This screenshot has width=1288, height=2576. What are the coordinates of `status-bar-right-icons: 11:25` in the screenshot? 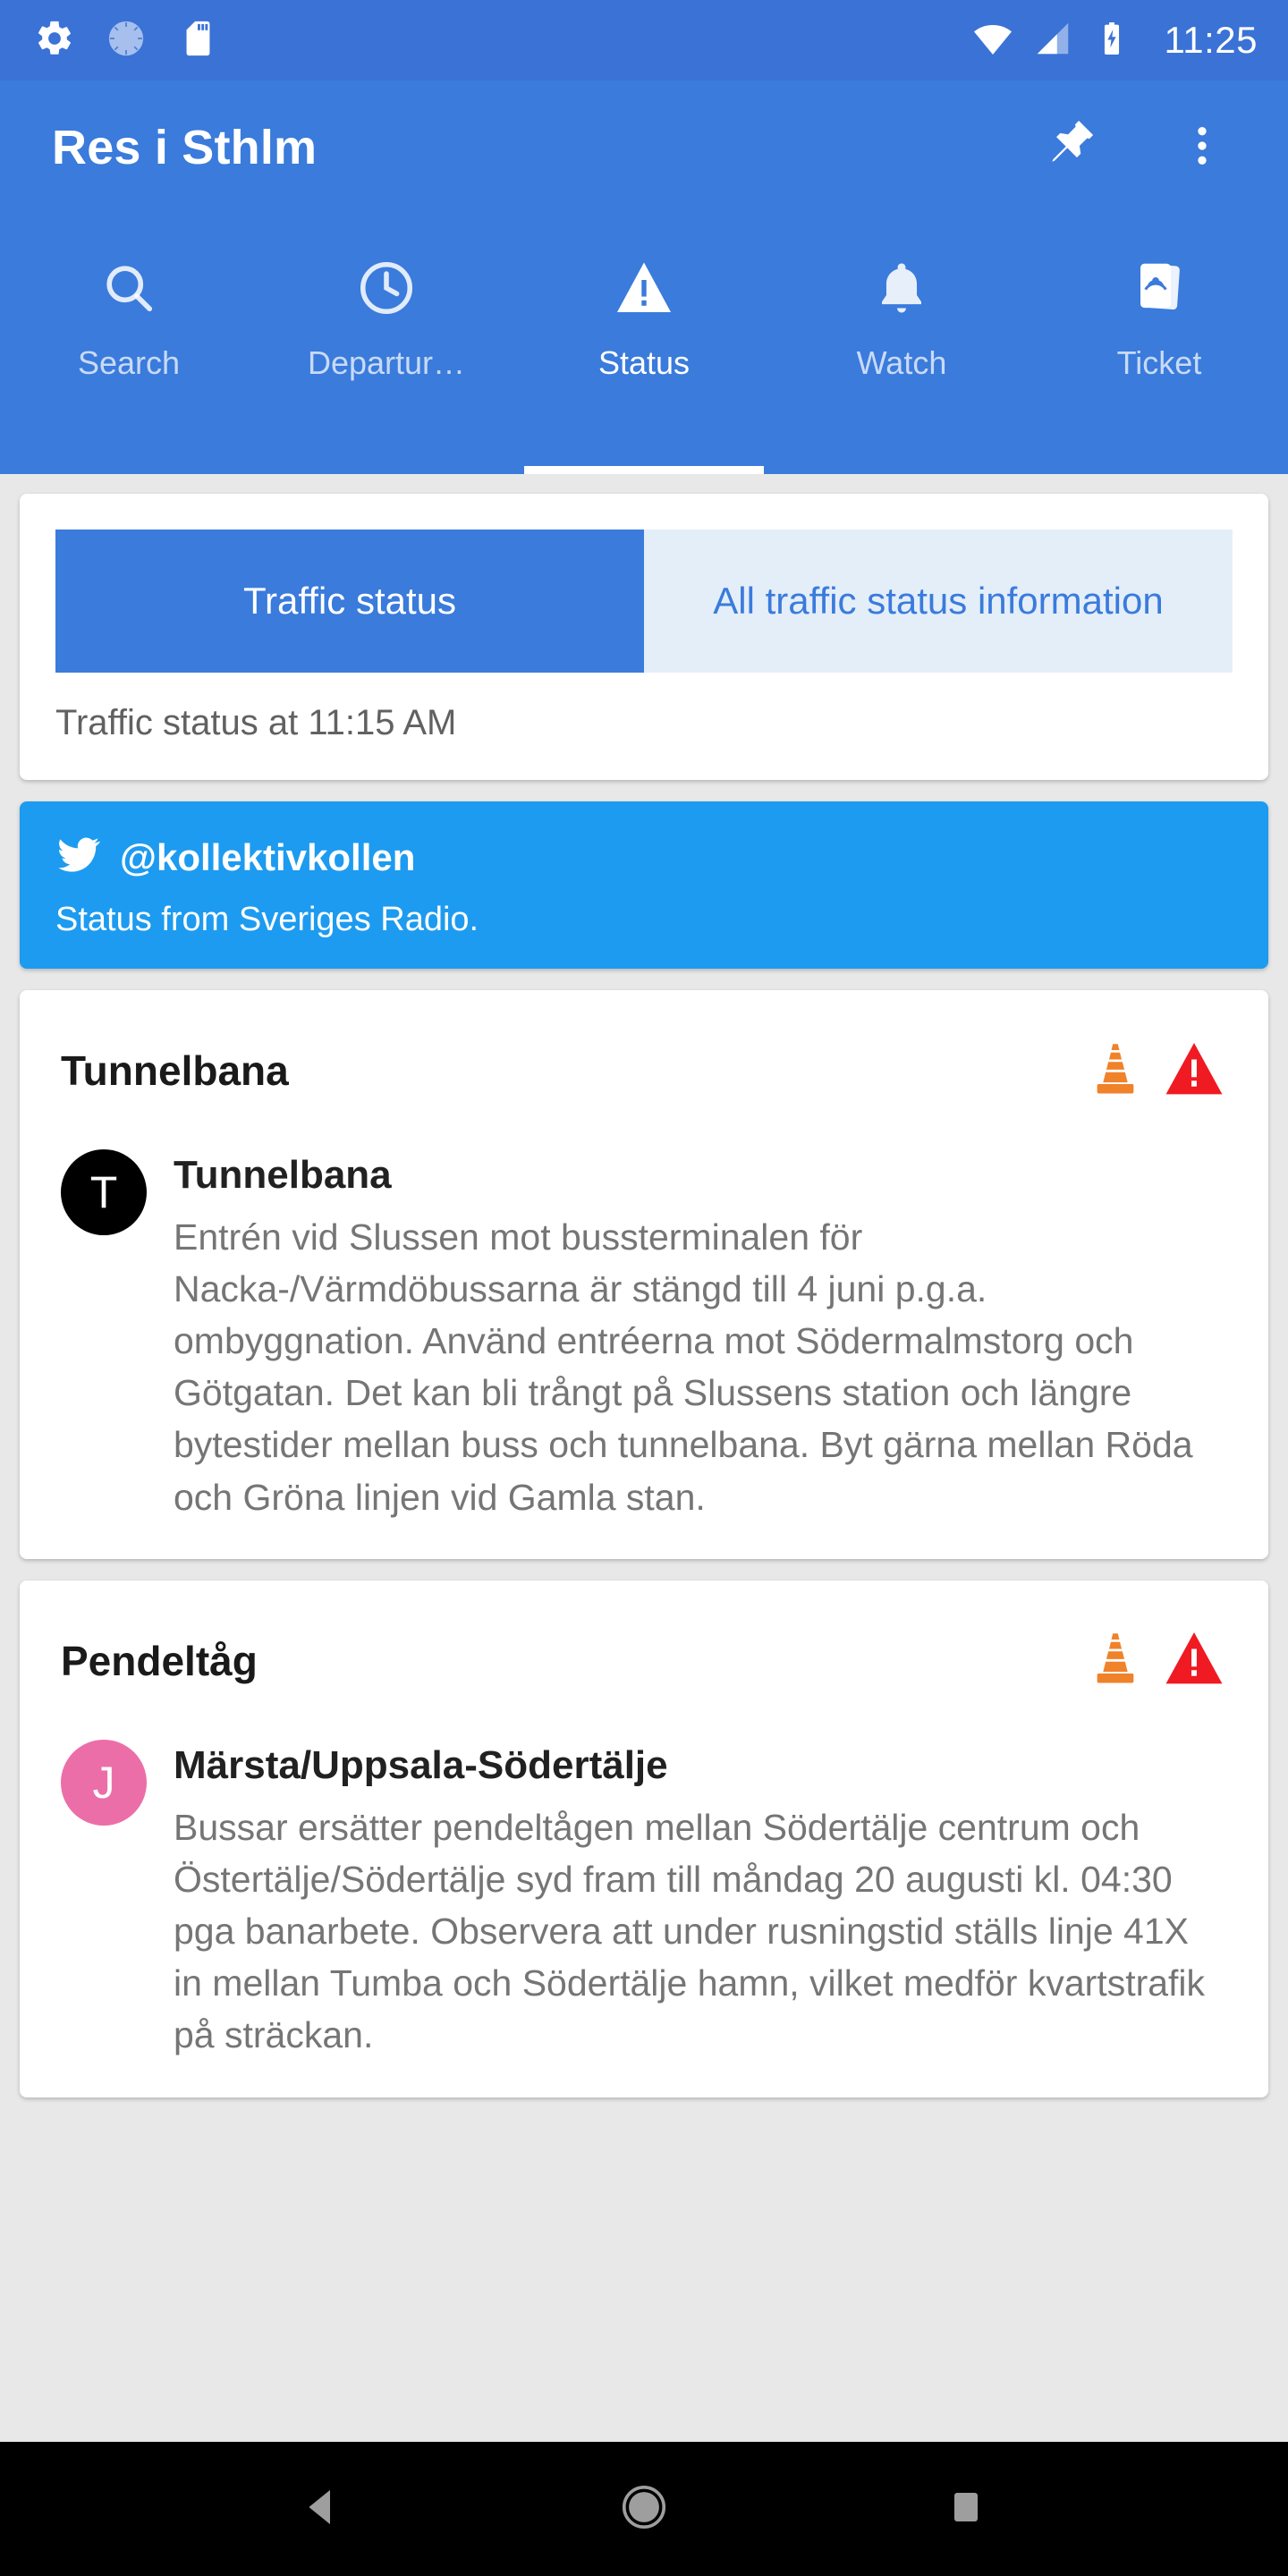 It's located at (1114, 40).